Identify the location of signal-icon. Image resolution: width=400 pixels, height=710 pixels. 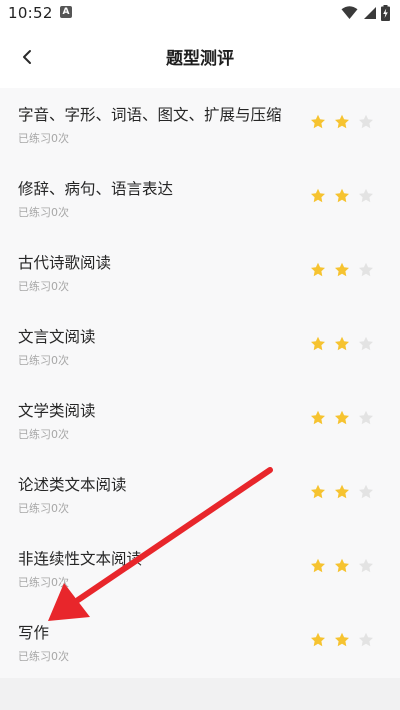
(370, 13).